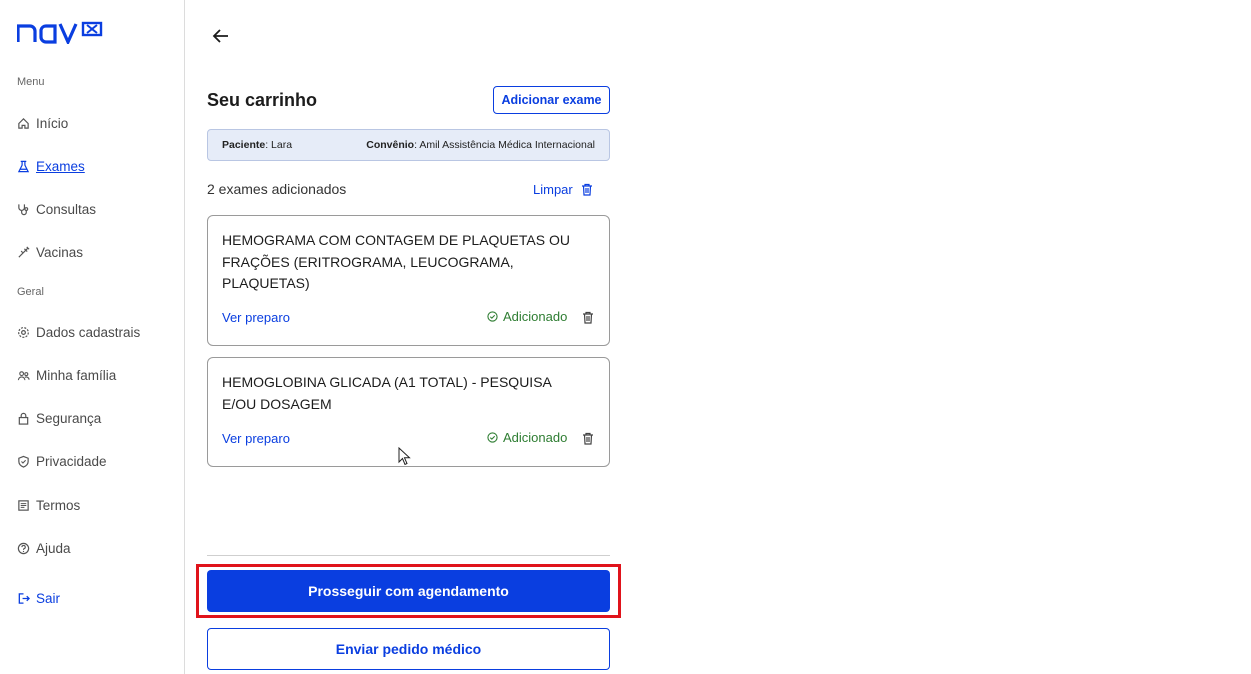  Describe the element at coordinates (52, 123) in the screenshot. I see `sidebar-item-label: Início` at that location.